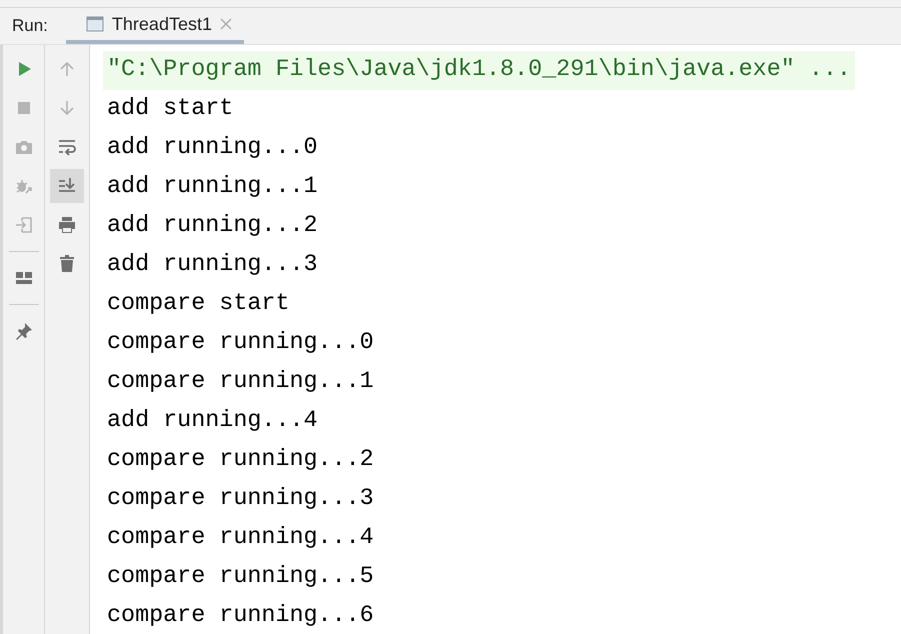 The image size is (901, 634). I want to click on output-line: add start, so click(170, 109).